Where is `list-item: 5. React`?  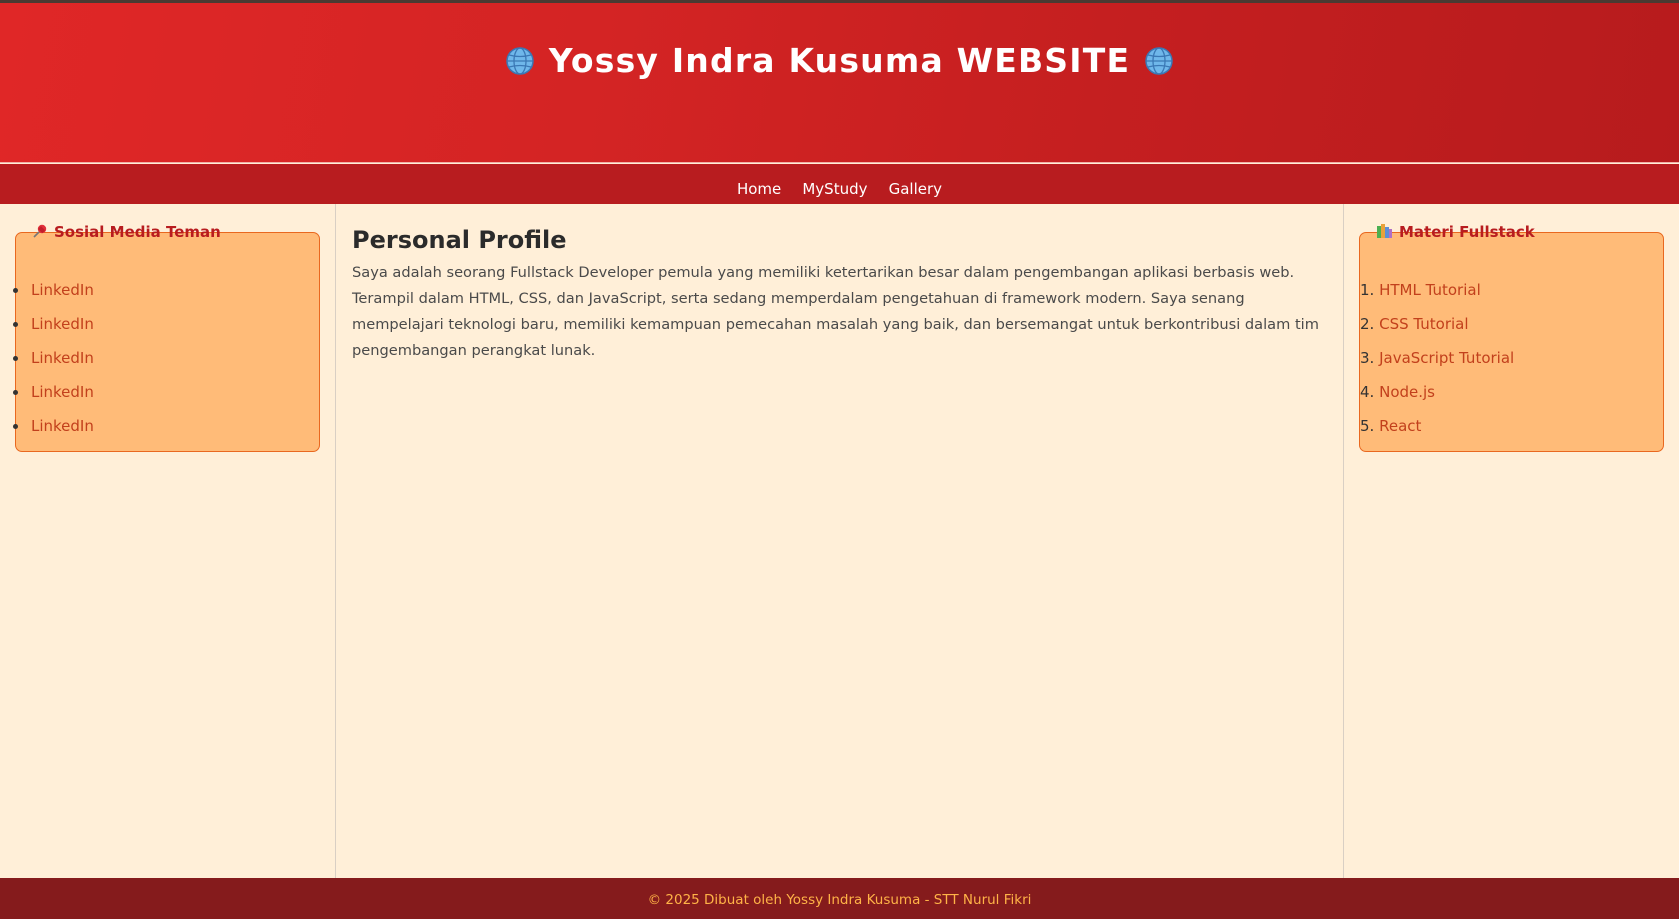 list-item: 5. React is located at coordinates (1437, 426).